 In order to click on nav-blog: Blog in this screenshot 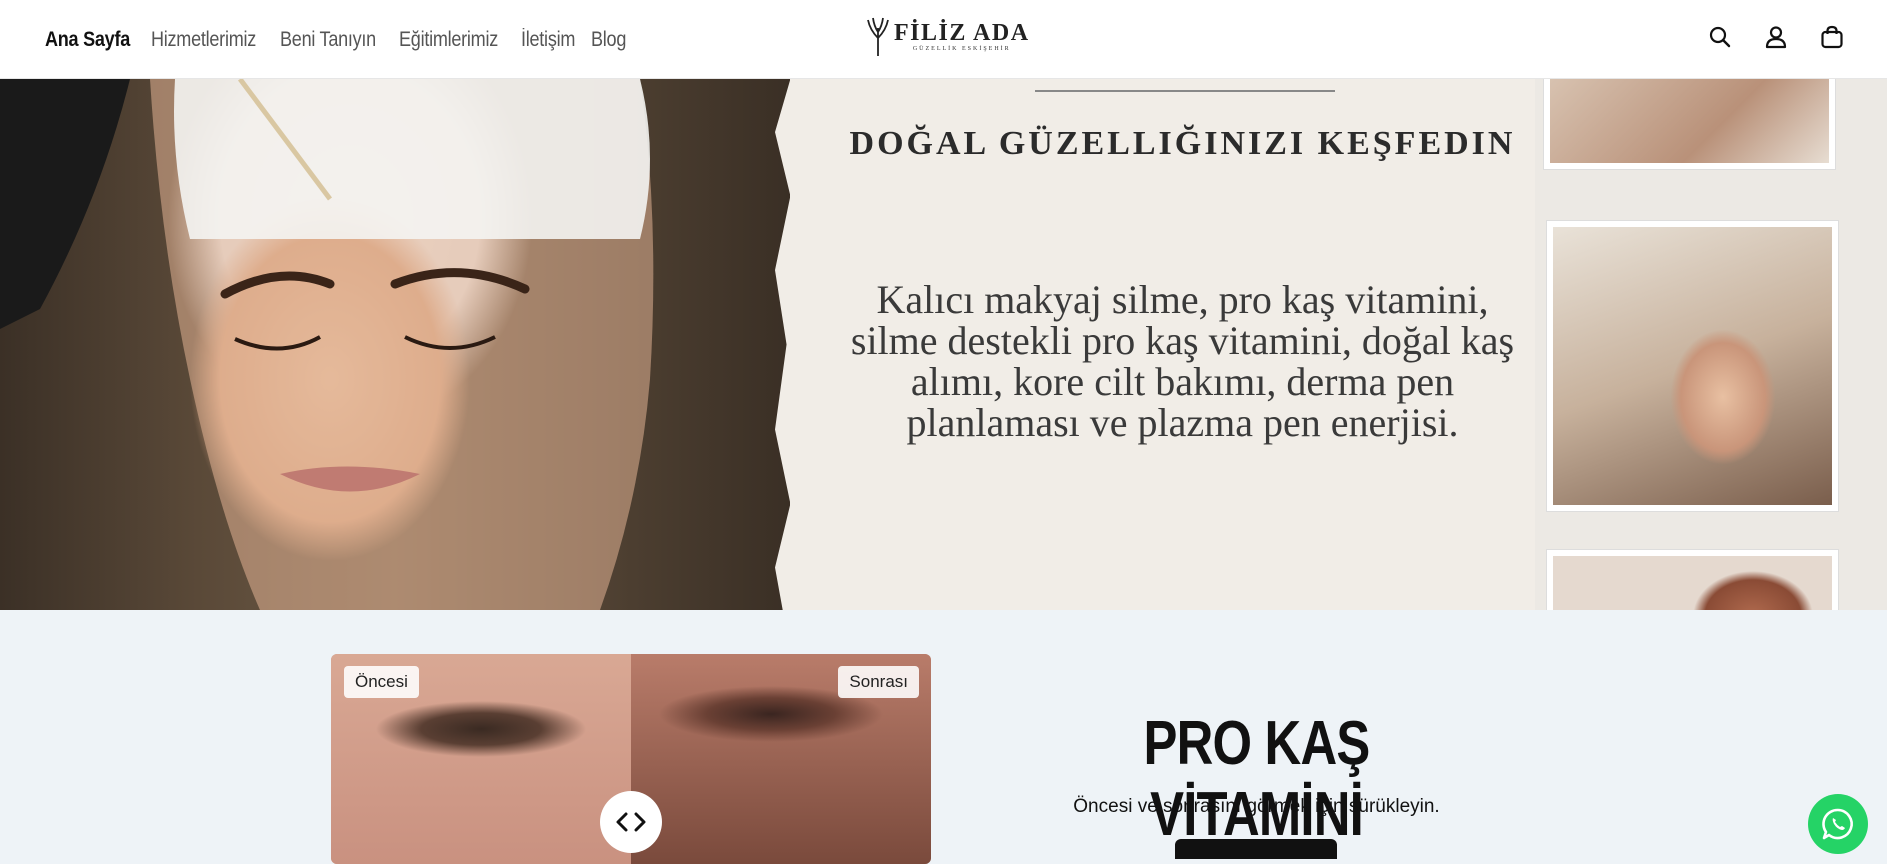, I will do `click(608, 40)`.